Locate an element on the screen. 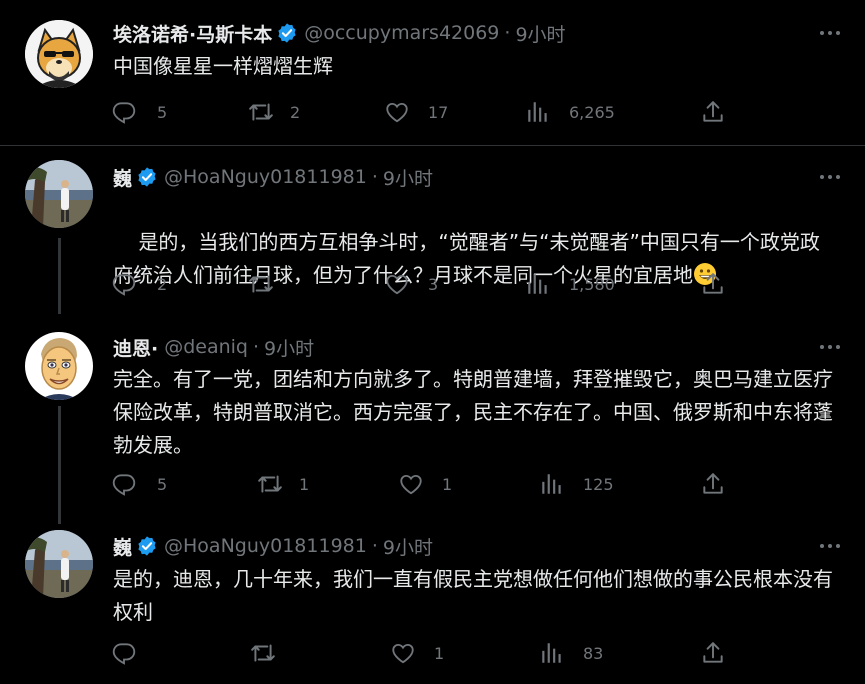  views-button: 1,580 is located at coordinates (570, 284).